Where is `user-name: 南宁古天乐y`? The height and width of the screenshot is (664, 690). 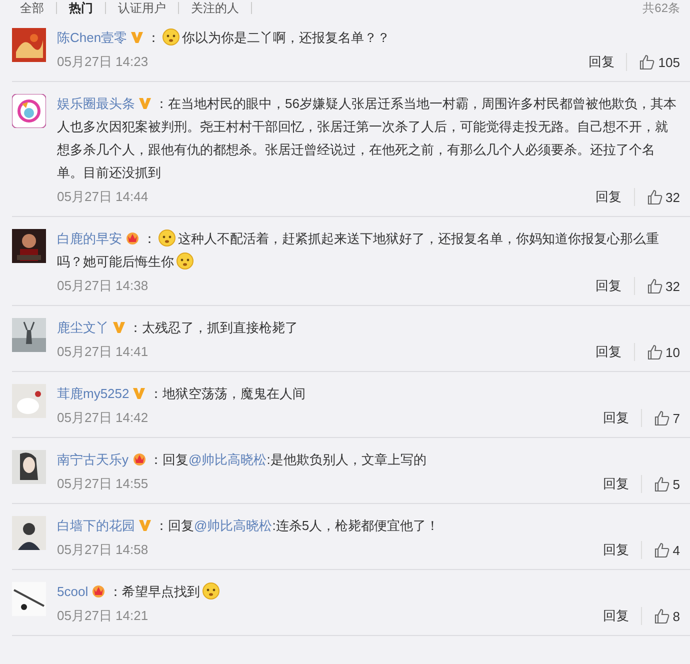
user-name: 南宁古天乐y is located at coordinates (92, 459).